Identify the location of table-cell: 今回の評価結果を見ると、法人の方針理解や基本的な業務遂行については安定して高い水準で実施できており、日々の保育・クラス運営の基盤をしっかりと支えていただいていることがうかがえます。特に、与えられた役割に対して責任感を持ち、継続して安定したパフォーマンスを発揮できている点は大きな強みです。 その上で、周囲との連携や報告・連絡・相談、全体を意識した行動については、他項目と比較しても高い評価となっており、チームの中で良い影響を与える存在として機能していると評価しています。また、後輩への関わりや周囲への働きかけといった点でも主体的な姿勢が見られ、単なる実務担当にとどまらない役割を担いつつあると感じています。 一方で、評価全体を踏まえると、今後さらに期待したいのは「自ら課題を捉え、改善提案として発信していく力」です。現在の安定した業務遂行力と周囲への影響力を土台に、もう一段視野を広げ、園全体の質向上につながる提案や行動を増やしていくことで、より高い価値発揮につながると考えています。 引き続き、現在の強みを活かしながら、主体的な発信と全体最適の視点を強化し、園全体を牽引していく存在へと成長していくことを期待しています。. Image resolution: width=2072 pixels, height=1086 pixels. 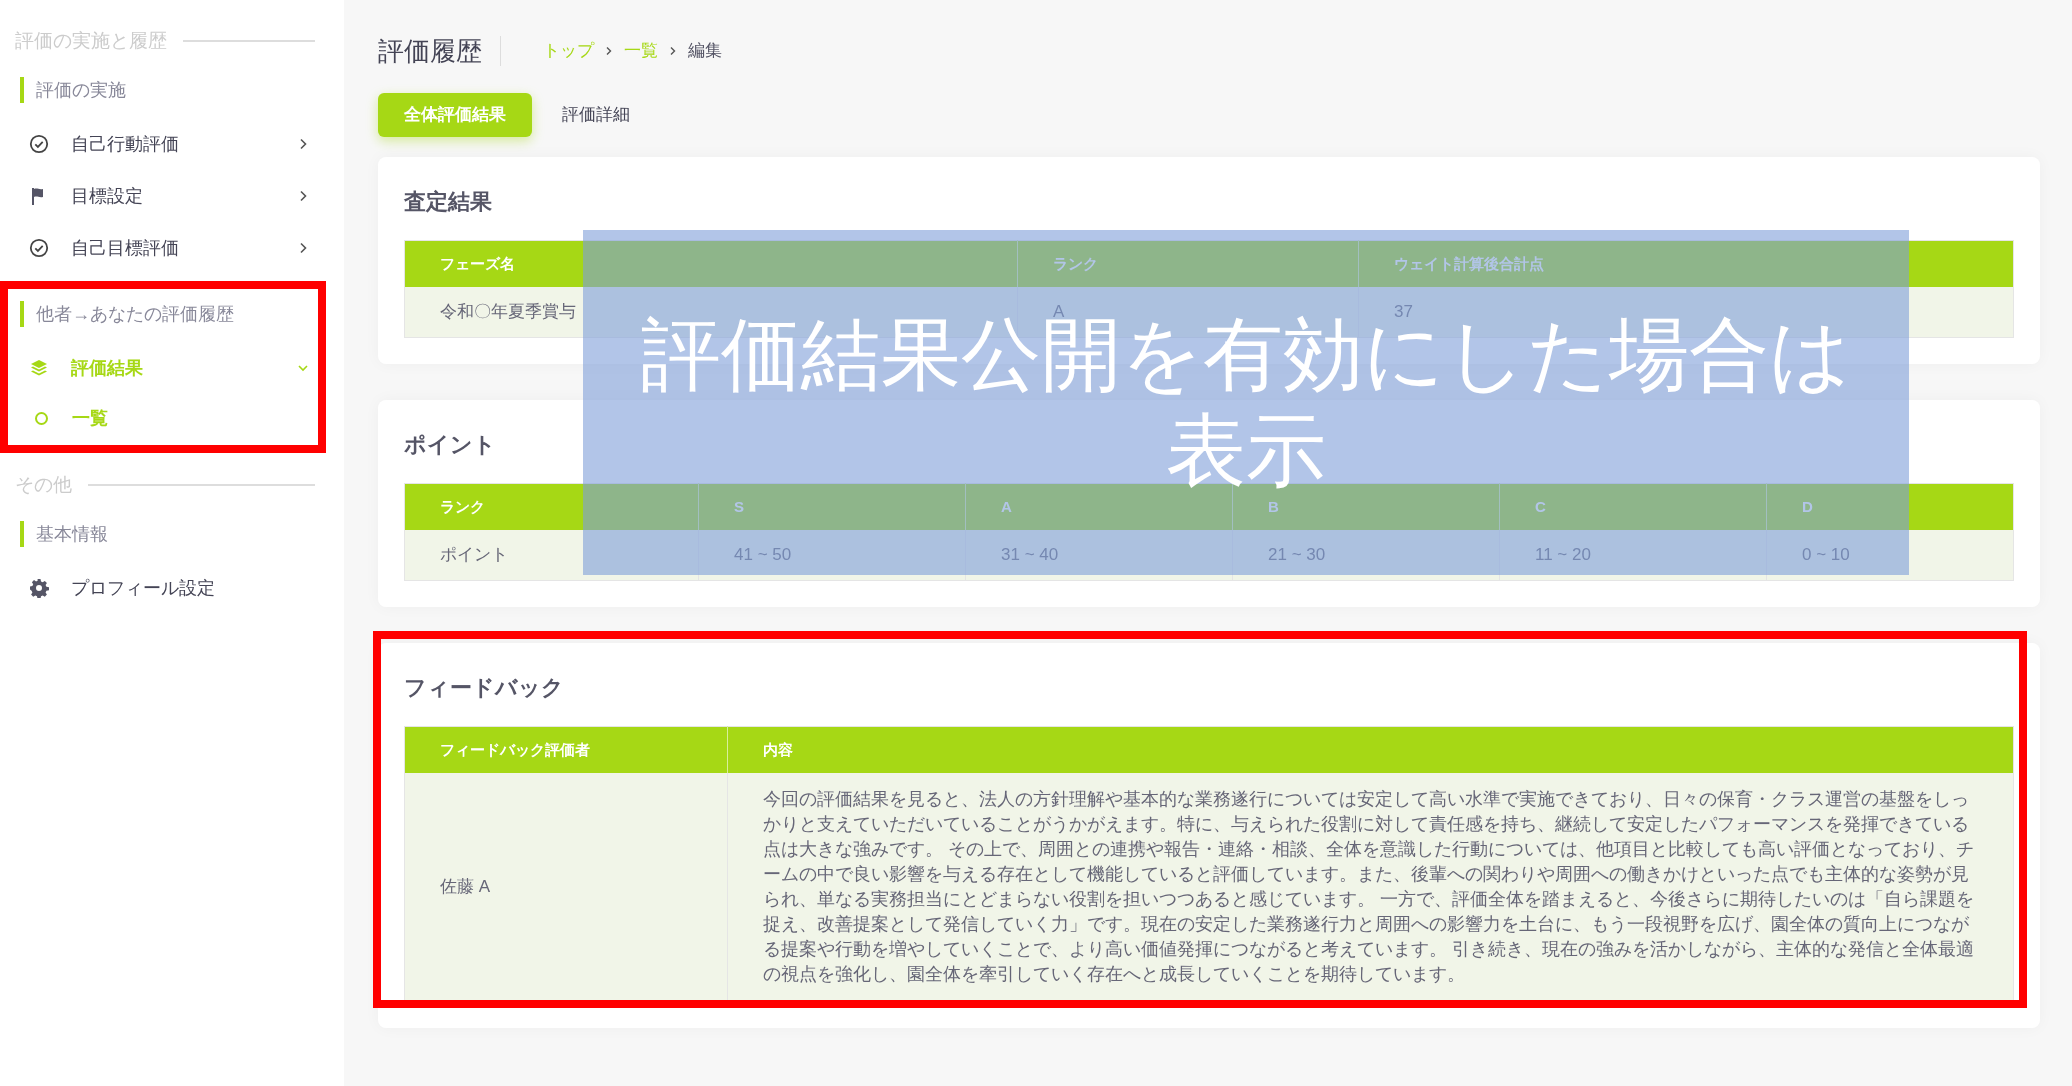
(1370, 886).